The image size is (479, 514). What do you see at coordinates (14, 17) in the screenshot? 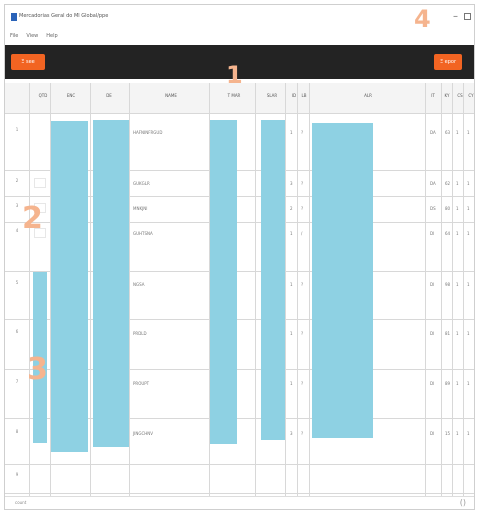
I see `app-icon` at bounding box center [14, 17].